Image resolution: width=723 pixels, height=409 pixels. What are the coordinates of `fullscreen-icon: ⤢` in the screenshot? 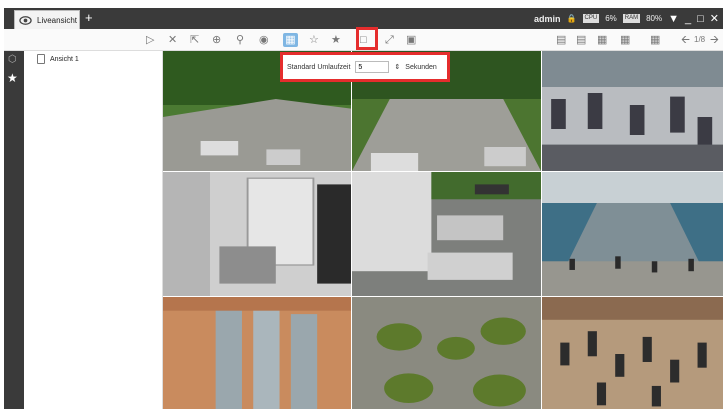 It's located at (389, 40).